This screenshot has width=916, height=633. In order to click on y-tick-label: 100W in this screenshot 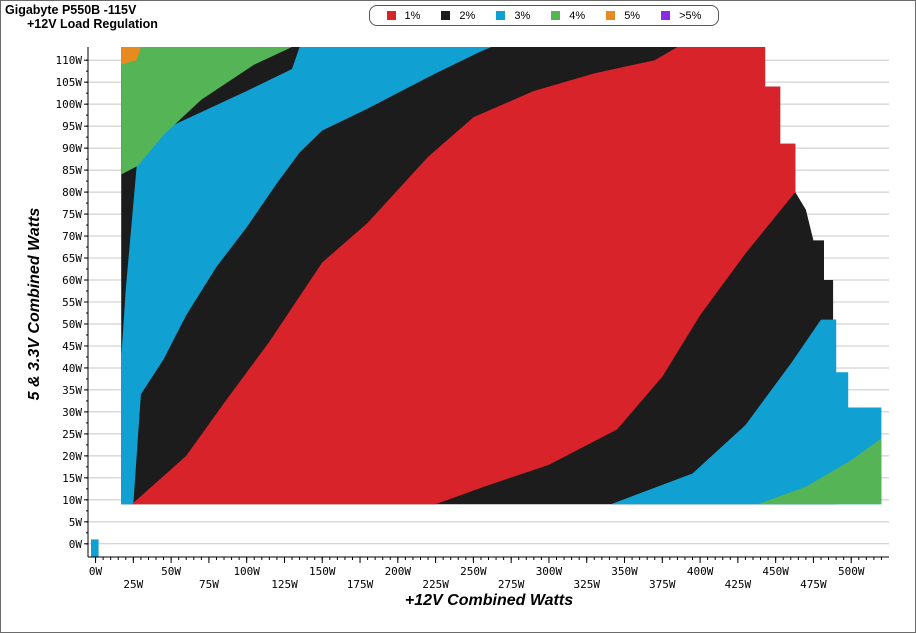, I will do `click(69, 104)`.